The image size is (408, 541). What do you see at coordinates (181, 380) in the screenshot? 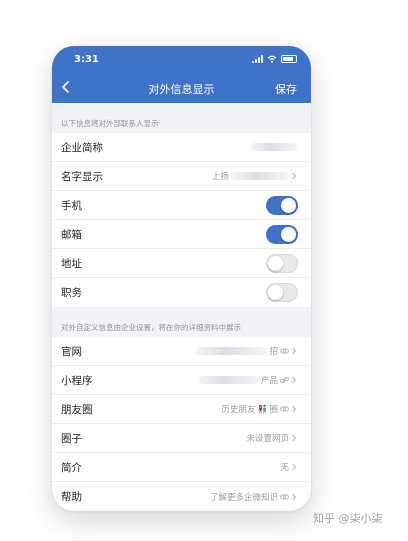
I see `row-mini-program: 小程序 产品` at bounding box center [181, 380].